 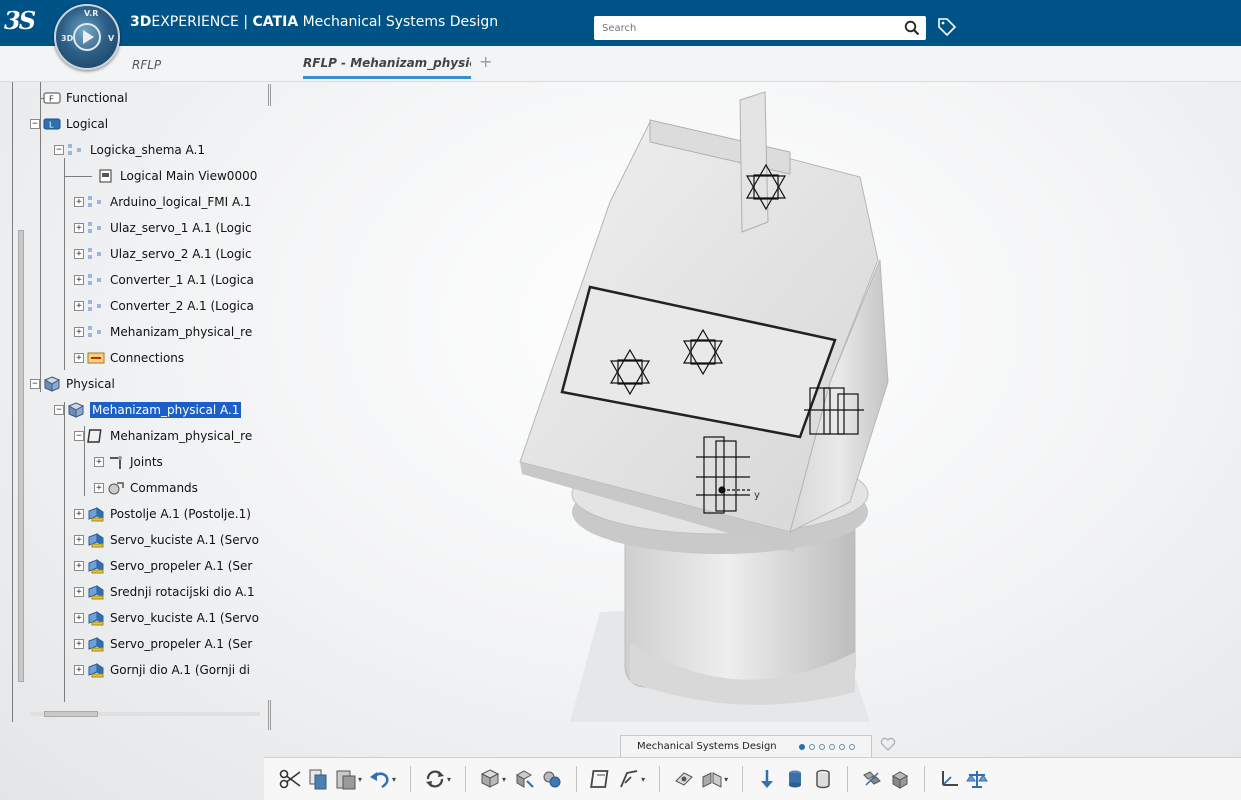 What do you see at coordinates (490, 779) in the screenshot?
I see `assembly-icon` at bounding box center [490, 779].